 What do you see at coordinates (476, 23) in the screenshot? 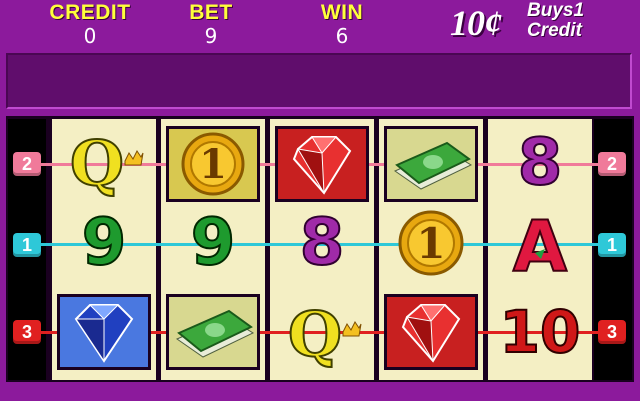
I see `denomination-text: 10¢` at bounding box center [476, 23].